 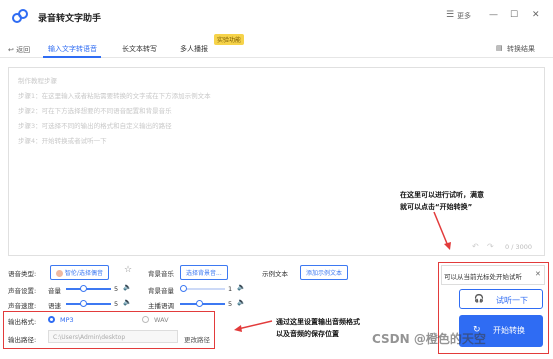 What do you see at coordinates (275, 274) in the screenshot?
I see `sample-text-label: 示例文本` at bounding box center [275, 274].